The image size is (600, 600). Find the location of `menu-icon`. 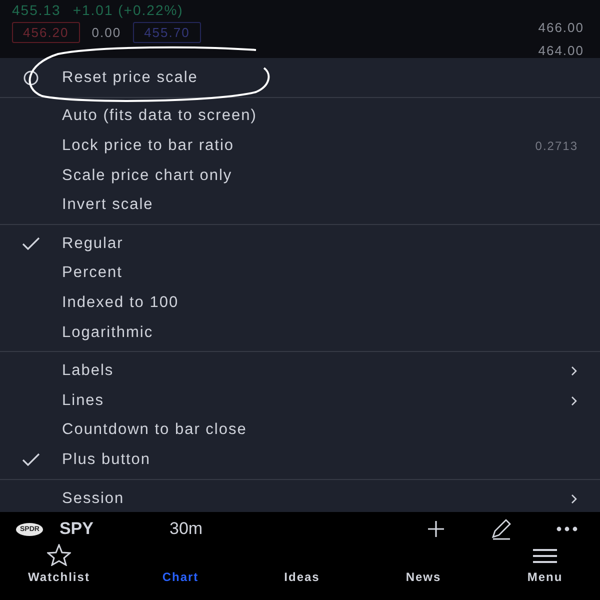

menu-icon is located at coordinates (545, 556).